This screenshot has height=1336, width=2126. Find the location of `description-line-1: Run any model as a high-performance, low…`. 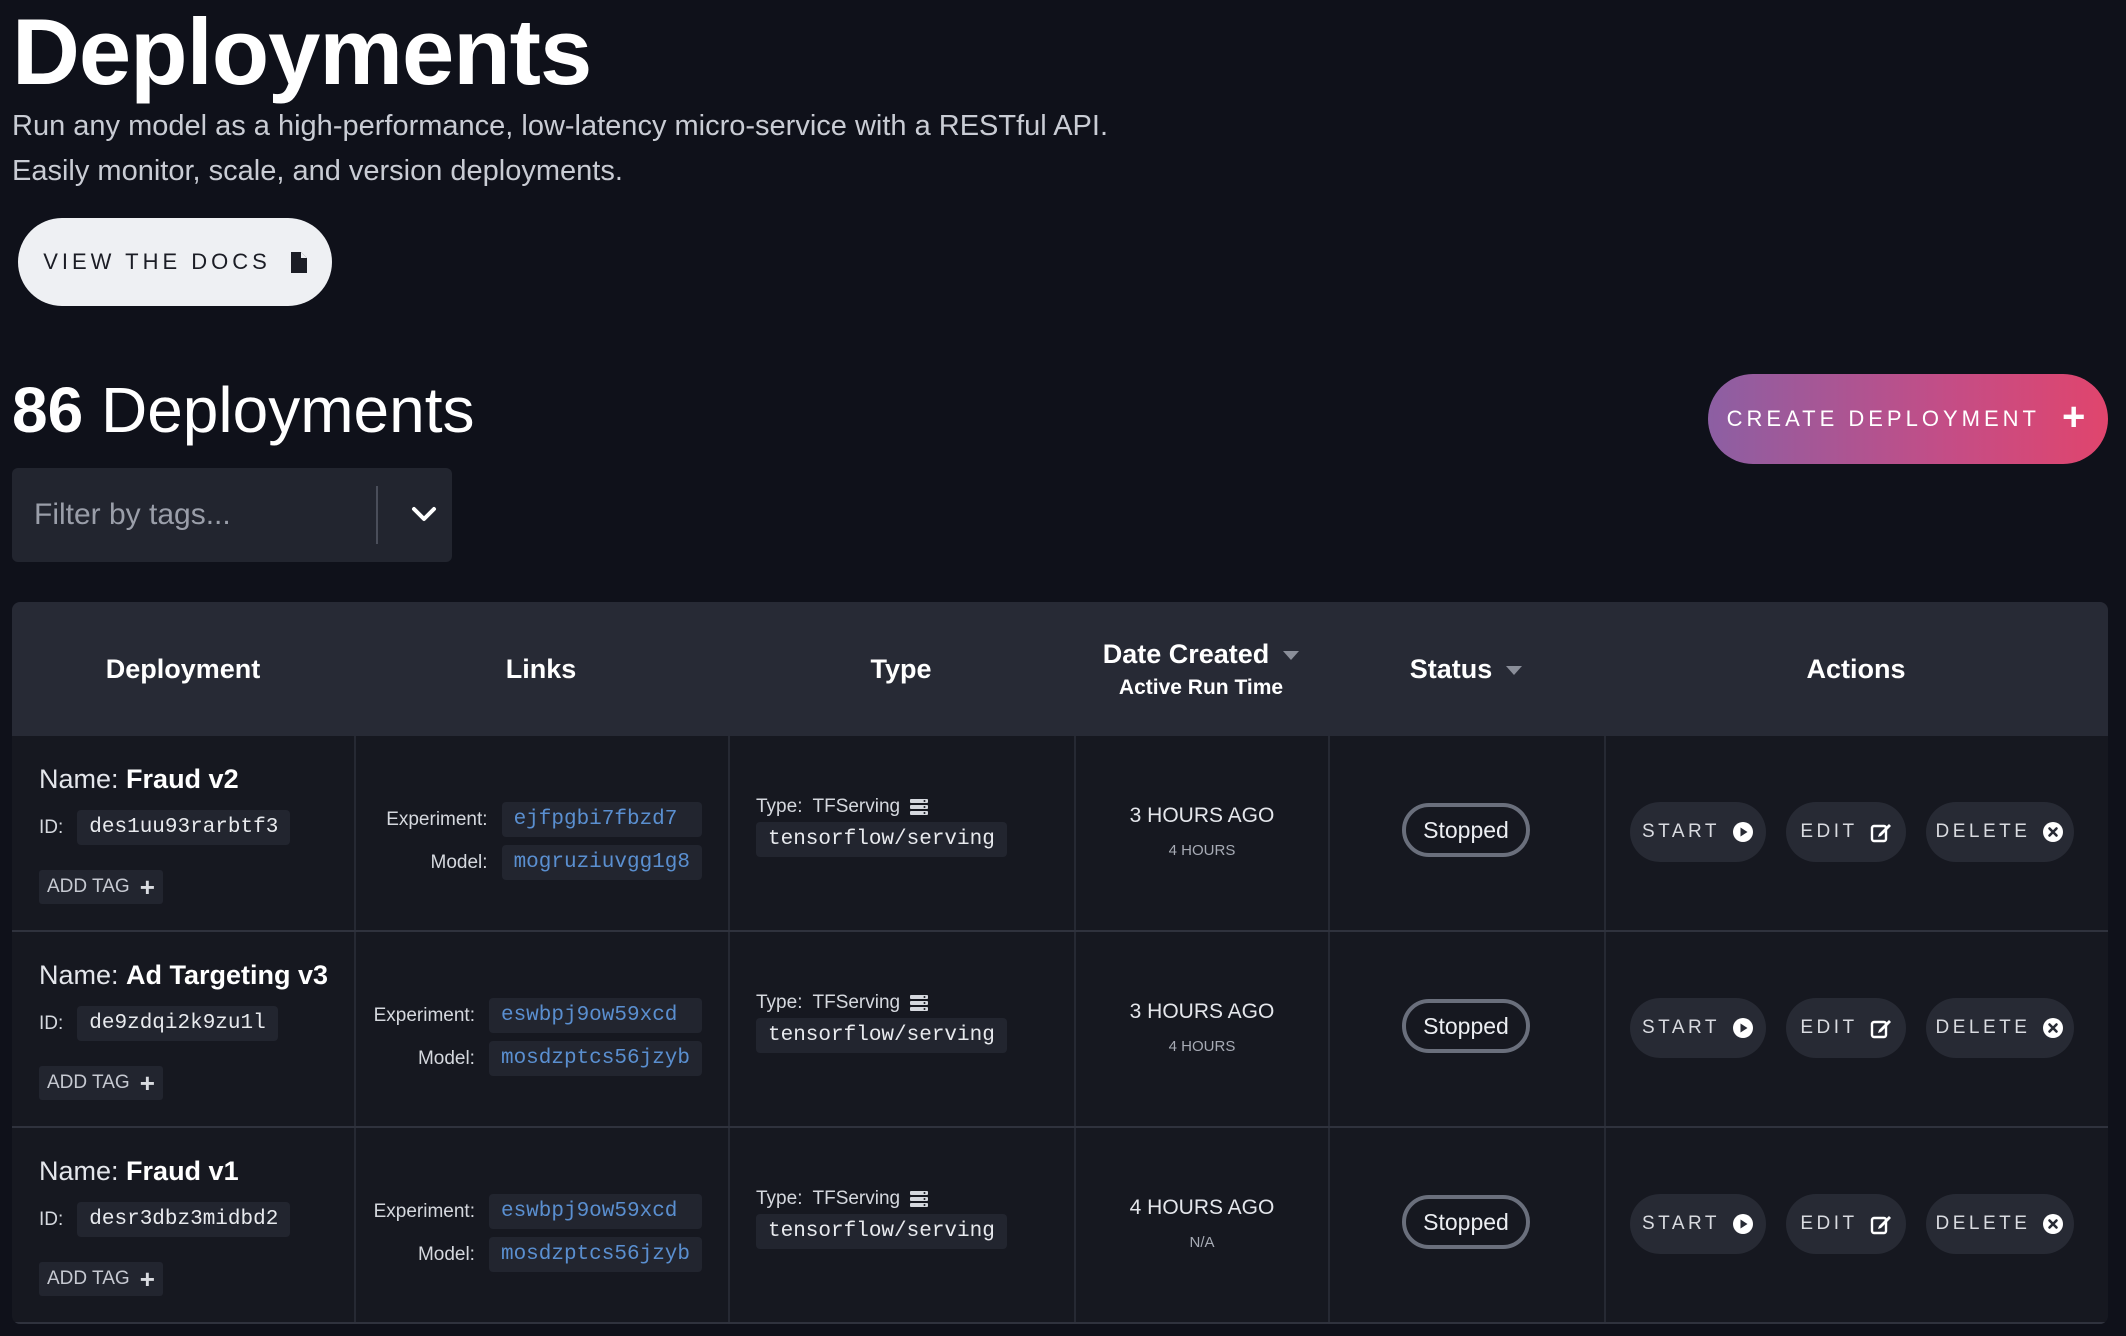

description-line-1: Run any model as a high-performance, low… is located at coordinates (560, 126).